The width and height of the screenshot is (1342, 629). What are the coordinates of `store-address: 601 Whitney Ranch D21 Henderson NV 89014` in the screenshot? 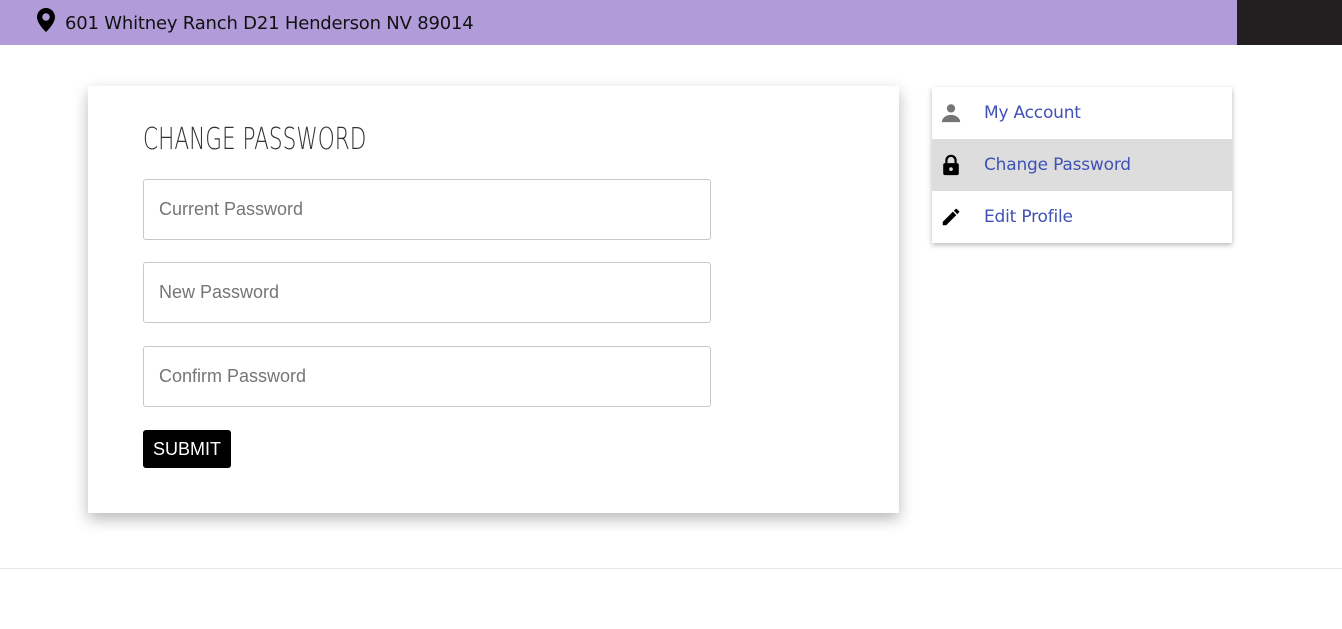 It's located at (269, 23).